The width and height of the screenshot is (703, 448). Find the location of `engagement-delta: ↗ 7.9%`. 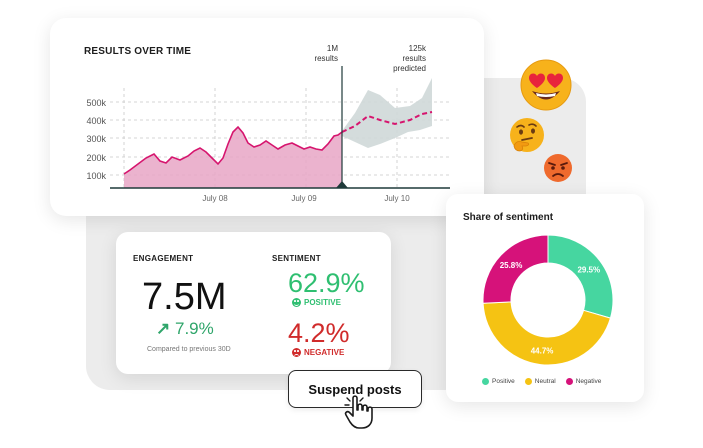

engagement-delta: ↗ 7.9% is located at coordinates (185, 329).